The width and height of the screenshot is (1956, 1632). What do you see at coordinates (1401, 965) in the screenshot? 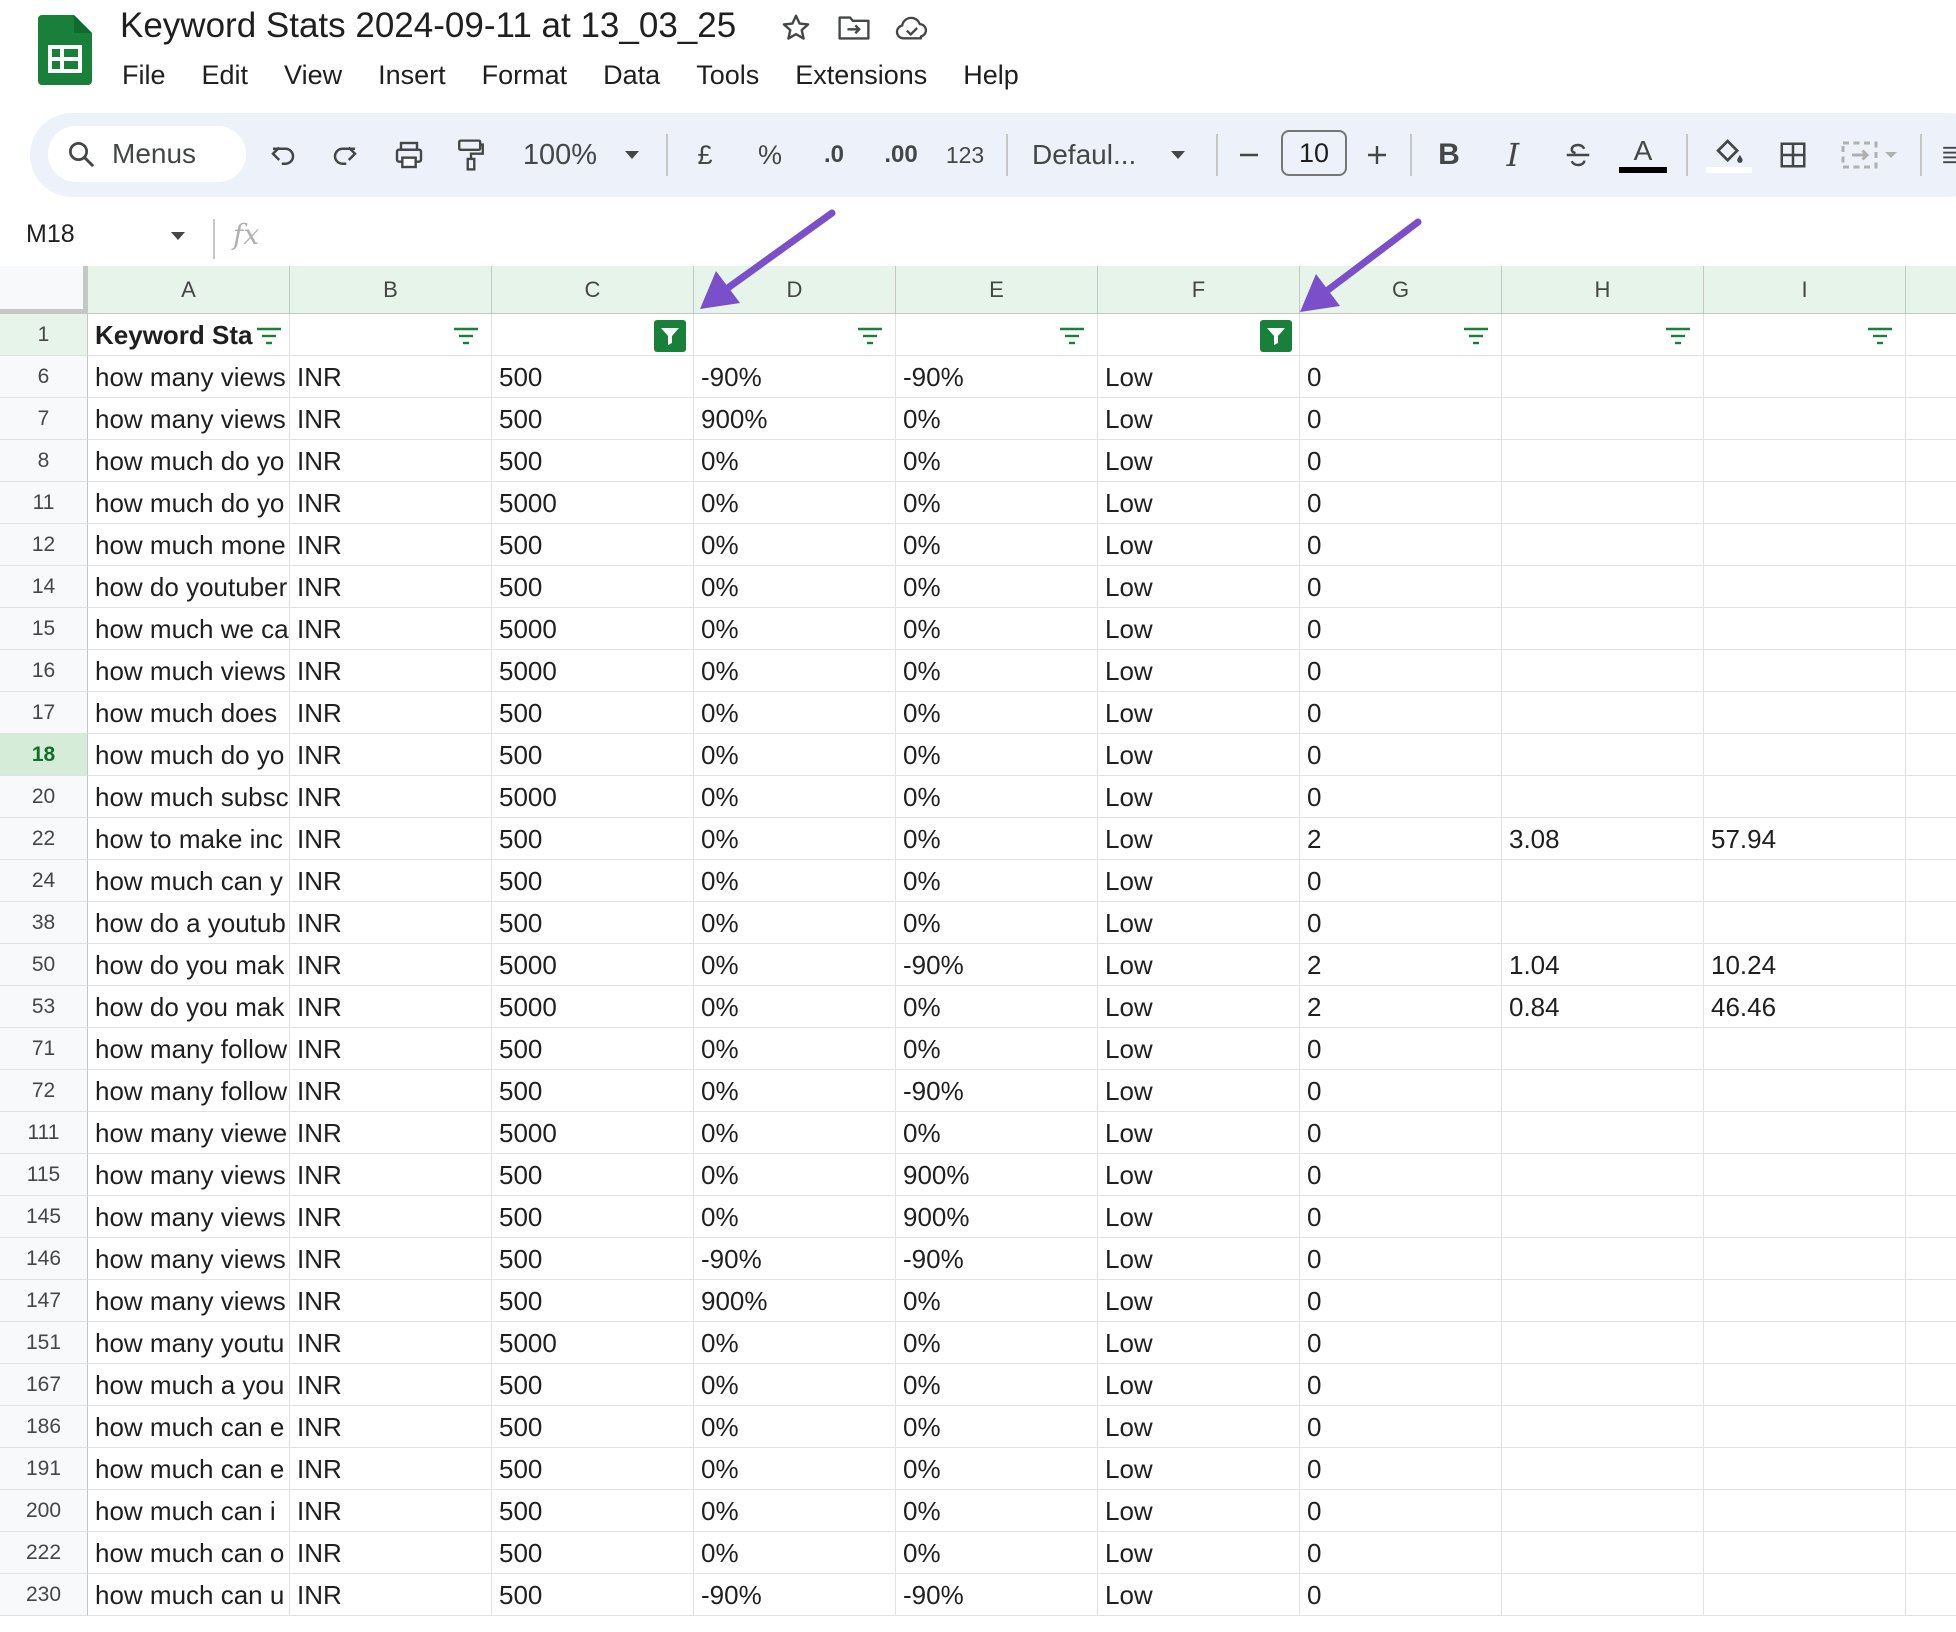
I see `cell-g: 2` at bounding box center [1401, 965].